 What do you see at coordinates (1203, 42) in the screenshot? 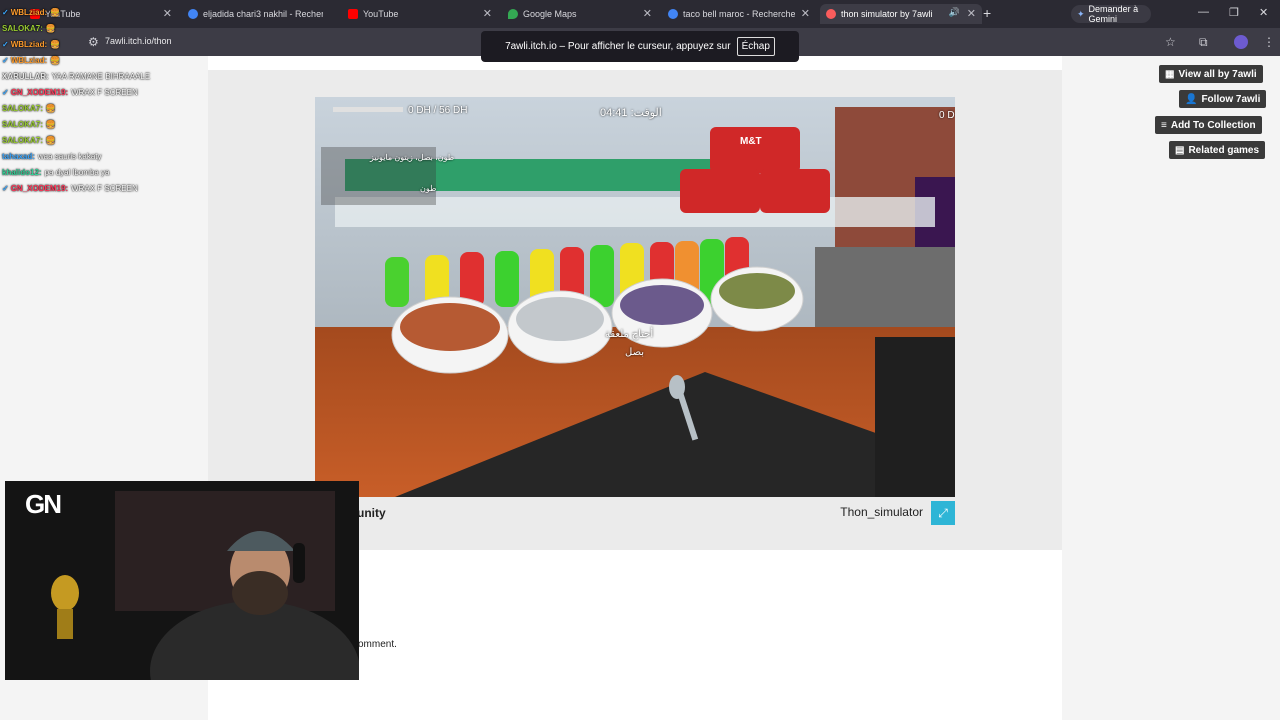
I see `extensions-icon: ⧉` at bounding box center [1203, 42].